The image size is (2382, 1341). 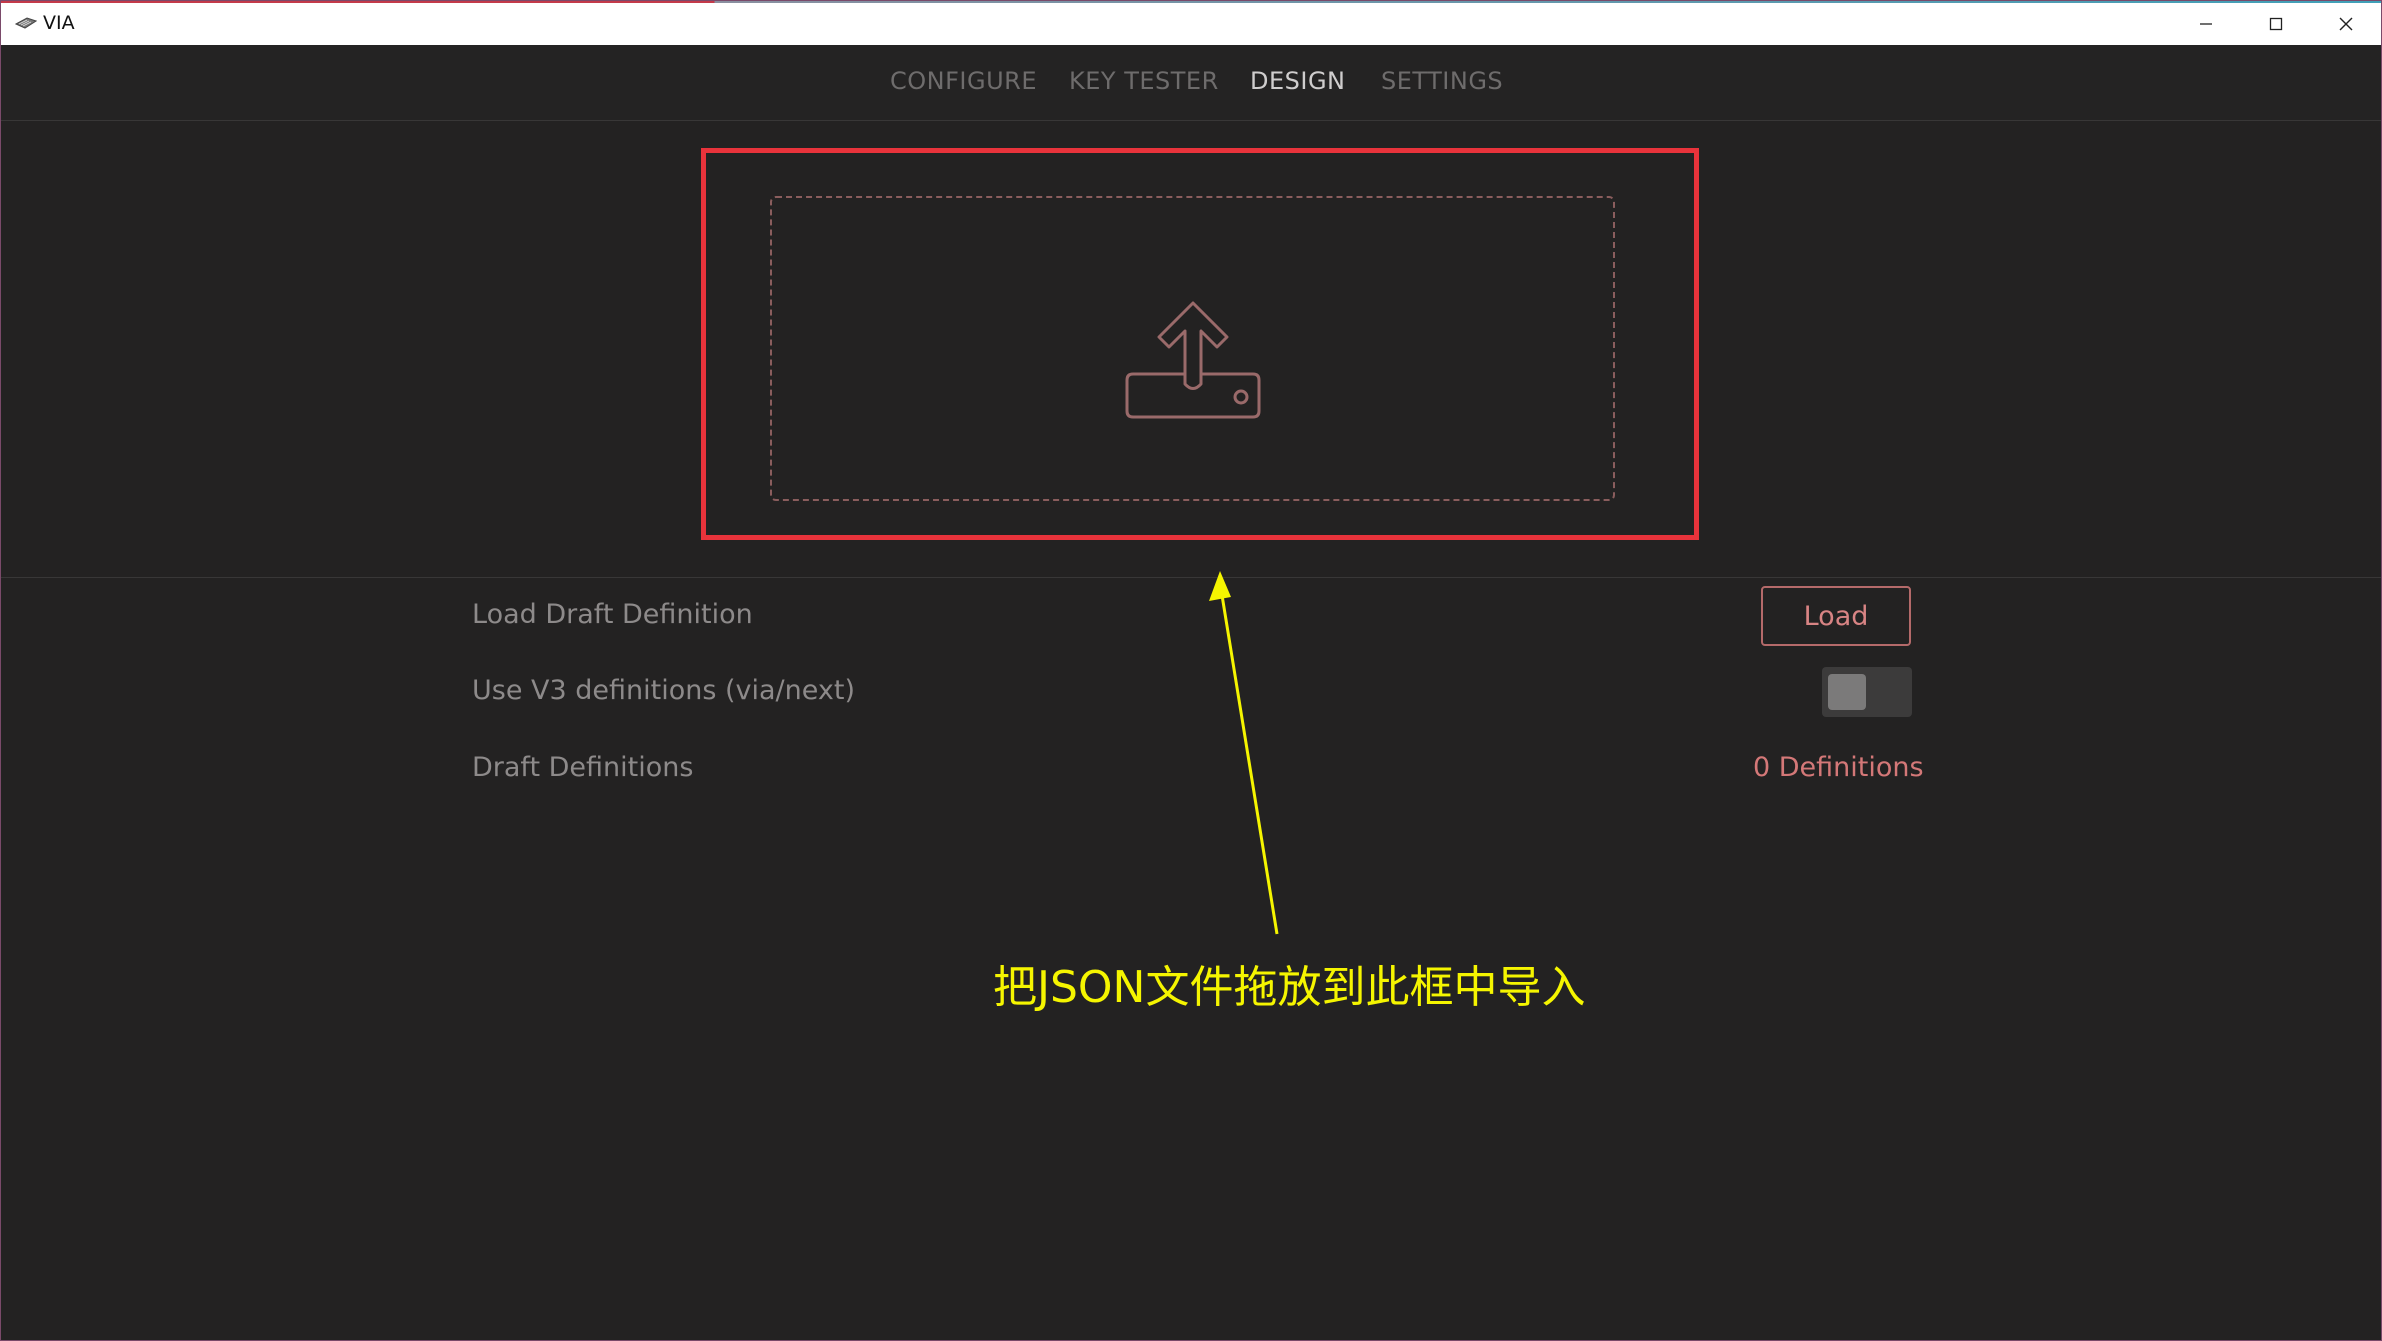 I want to click on tab-configure: CONFIGURE, so click(x=963, y=81).